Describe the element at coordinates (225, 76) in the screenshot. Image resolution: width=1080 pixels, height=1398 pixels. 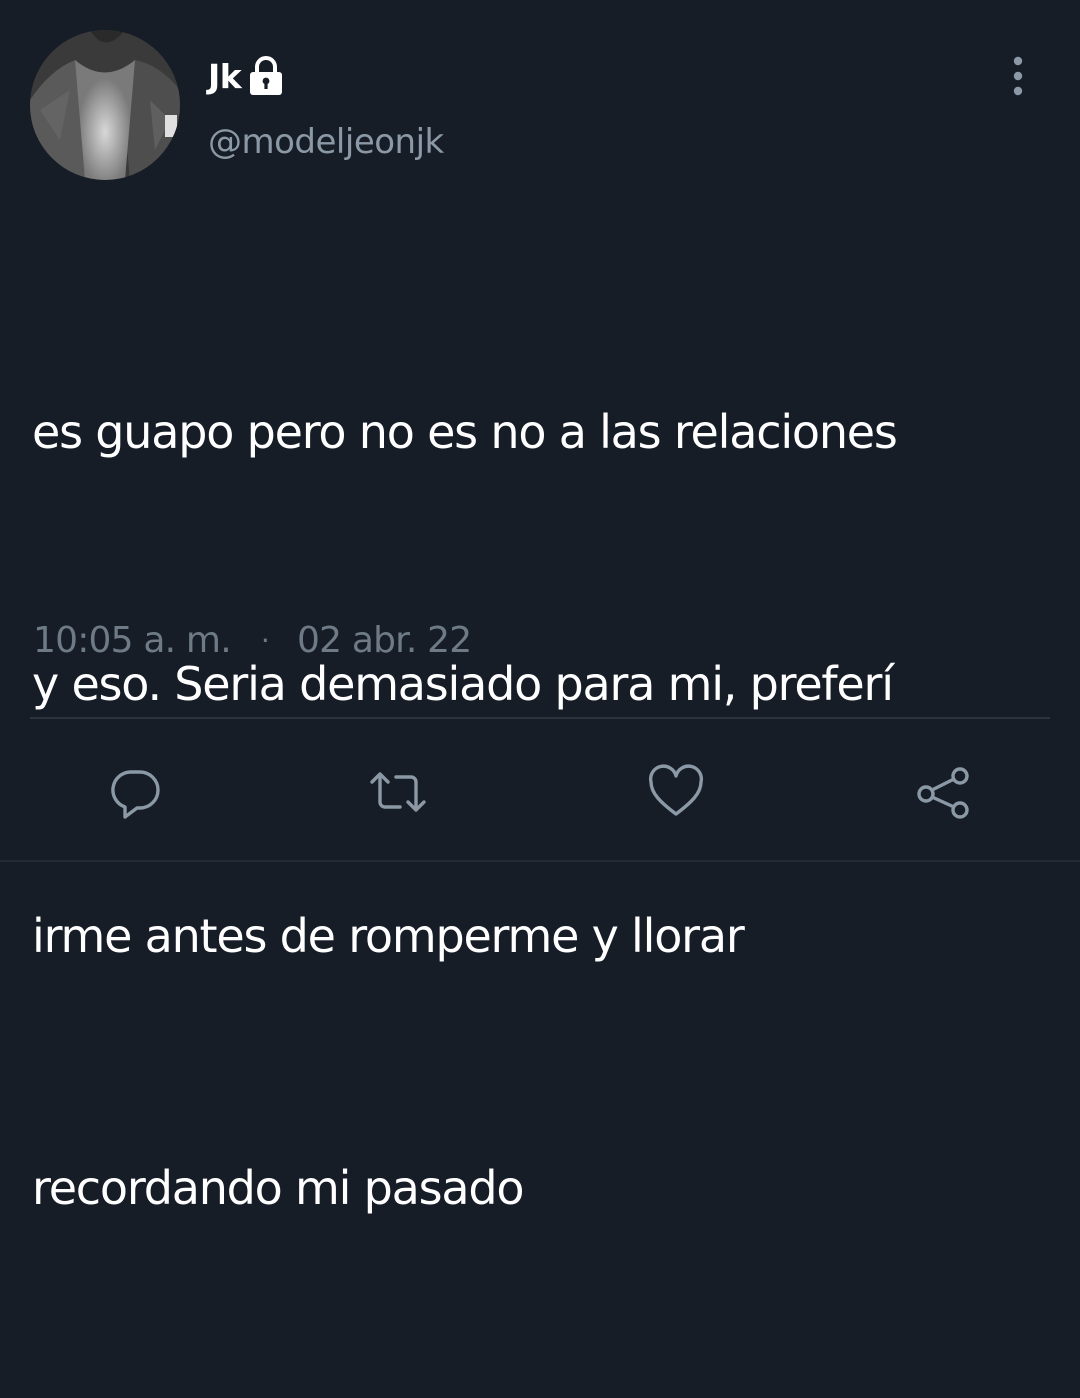
I see `display-name: Jk` at that location.